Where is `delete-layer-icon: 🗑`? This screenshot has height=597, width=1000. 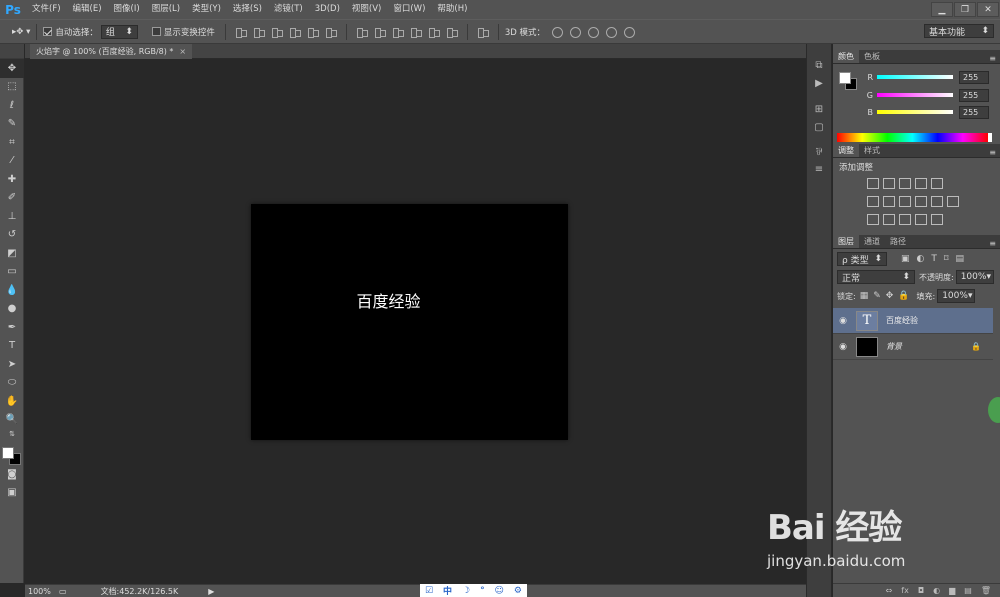
delete-layer-icon: 🗑 is located at coordinates (986, 590).